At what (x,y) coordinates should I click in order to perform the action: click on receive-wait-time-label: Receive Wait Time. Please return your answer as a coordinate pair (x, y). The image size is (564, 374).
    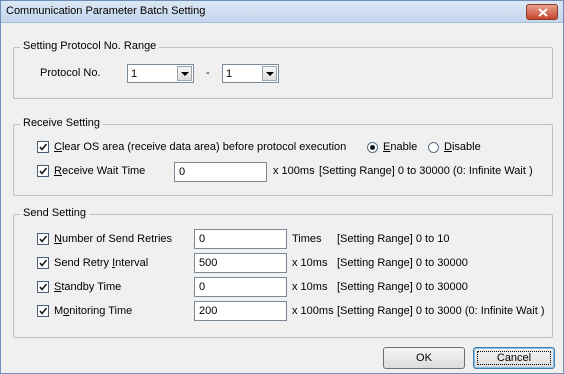
    Looking at the image, I should click on (100, 171).